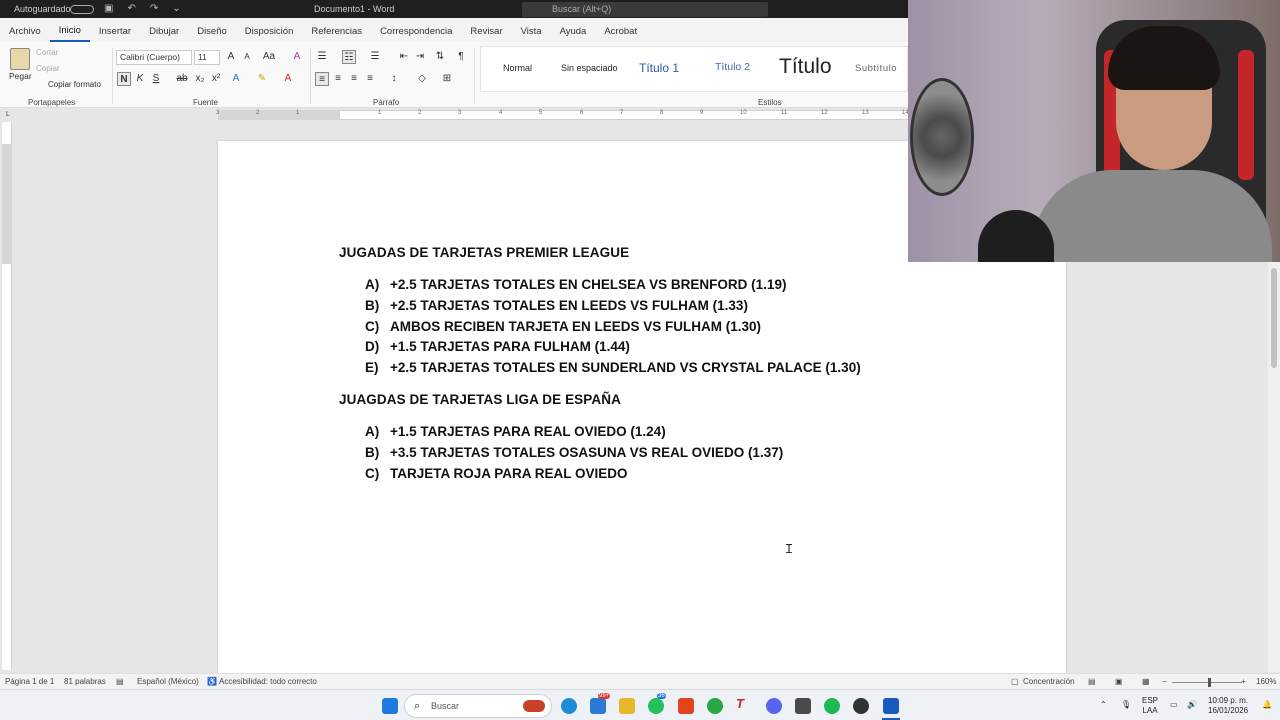  What do you see at coordinates (656, 706) in the screenshot?
I see `whatsapp-icon` at bounding box center [656, 706].